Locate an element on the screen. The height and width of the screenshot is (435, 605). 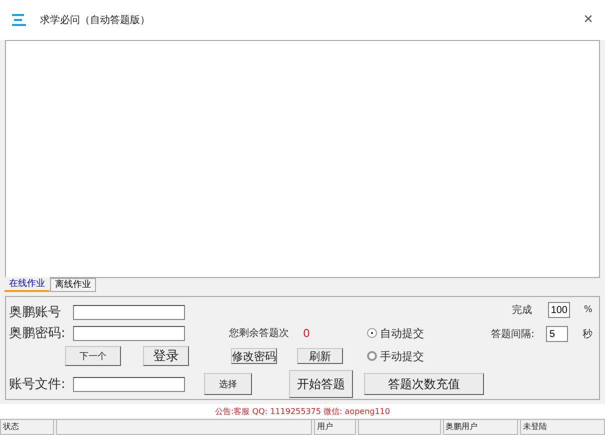
account-label: 奥鹏账号 is located at coordinates (35, 312).